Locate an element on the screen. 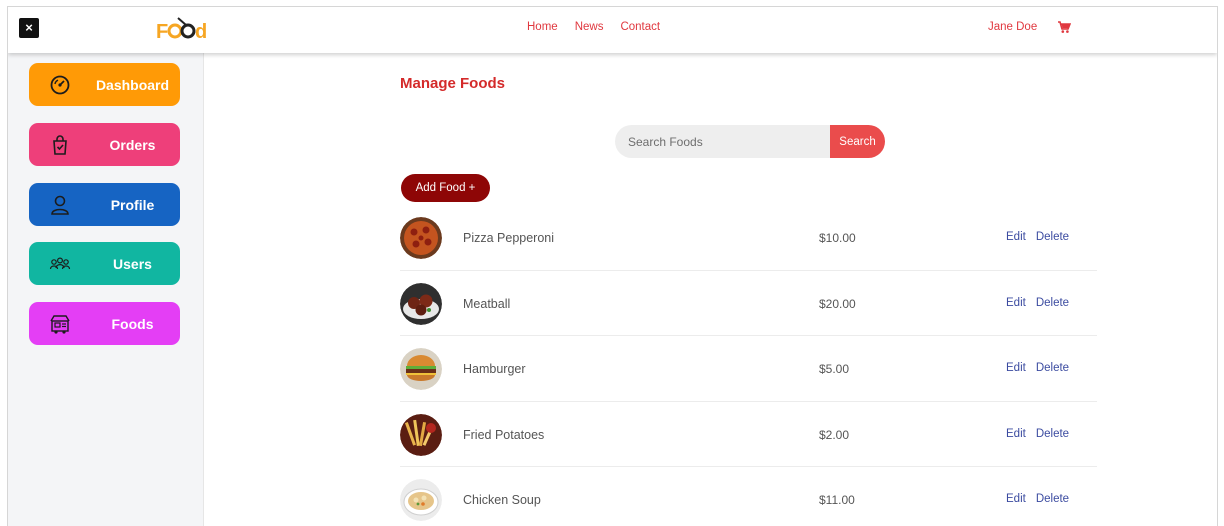  gauge-icon is located at coordinates (60, 85).